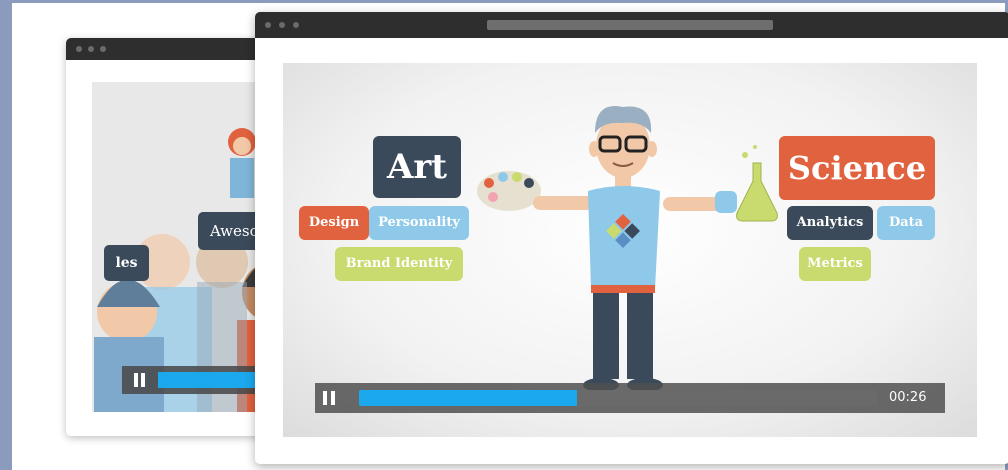 The image size is (1008, 470). What do you see at coordinates (835, 264) in the screenshot?
I see `metrics-tag: Metrics` at bounding box center [835, 264].